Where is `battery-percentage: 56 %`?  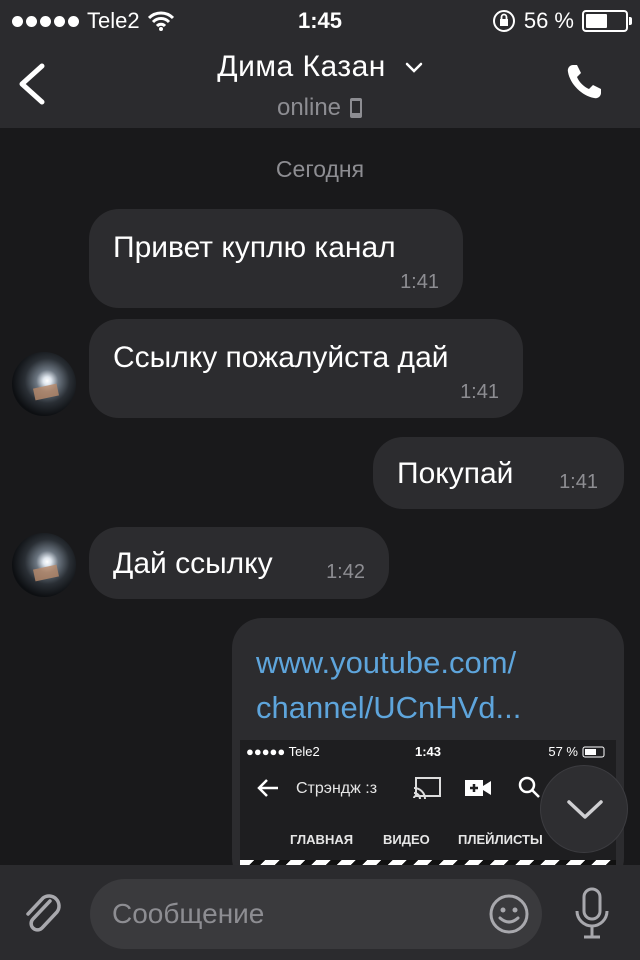
battery-percentage: 56 % is located at coordinates (548, 20).